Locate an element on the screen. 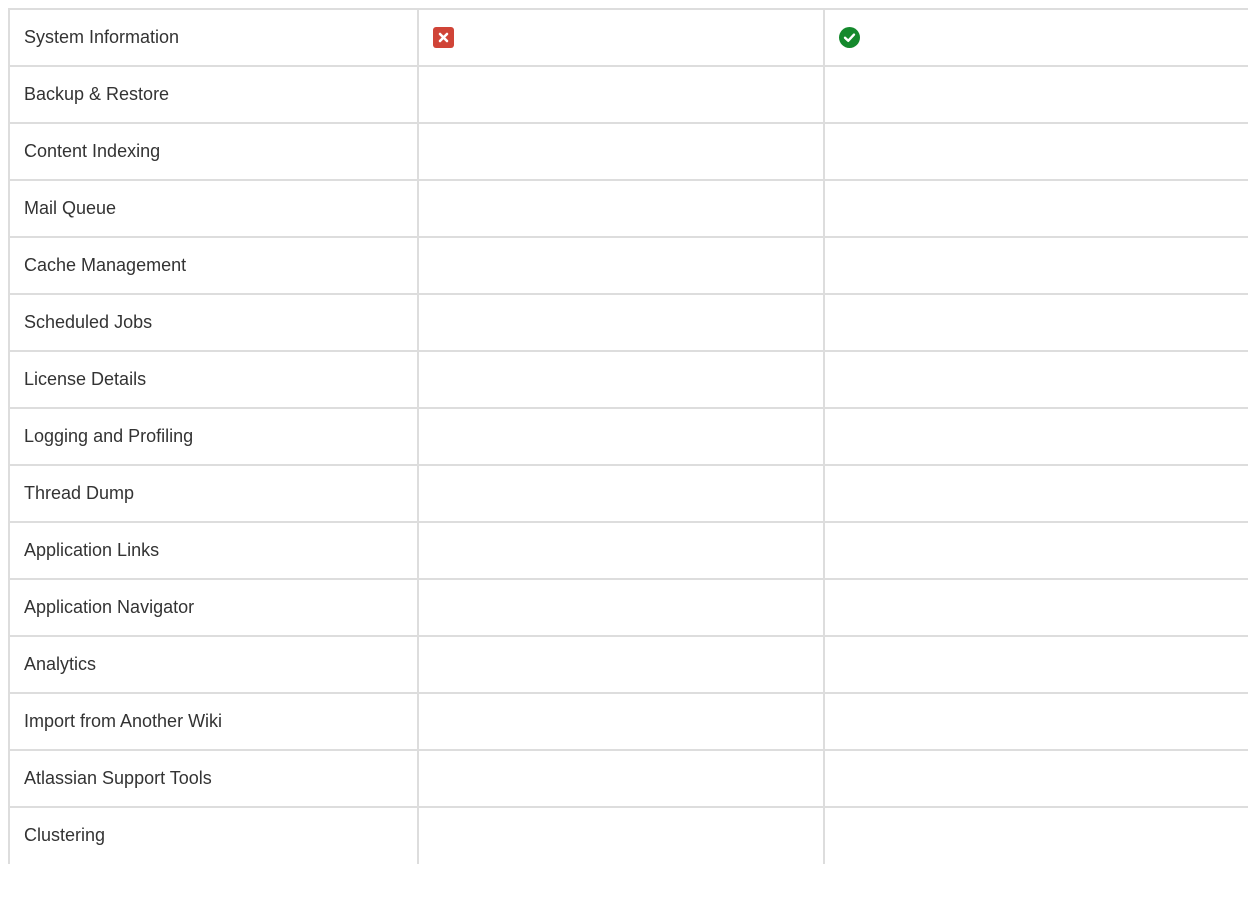 This screenshot has height=915, width=1248. row-label: Backup & Restore is located at coordinates (97, 94).